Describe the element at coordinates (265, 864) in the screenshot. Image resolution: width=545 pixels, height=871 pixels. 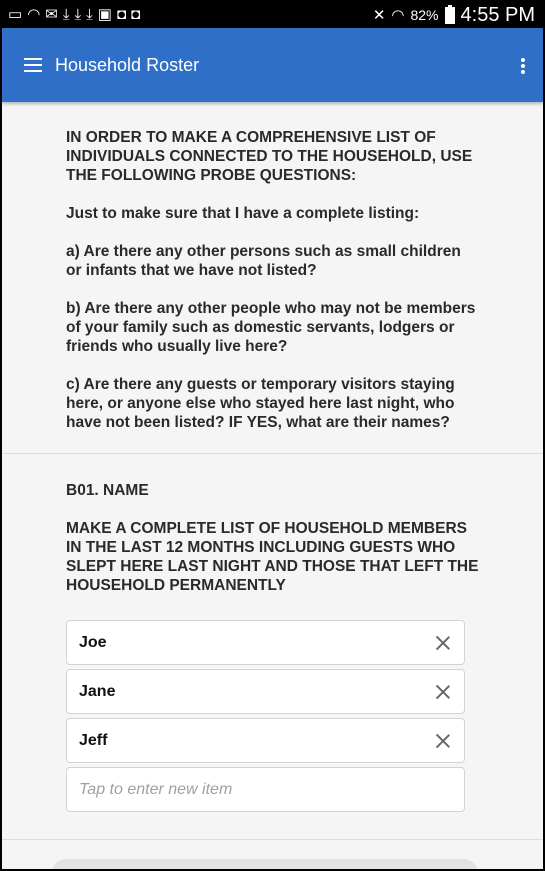
I see `next-button` at that location.